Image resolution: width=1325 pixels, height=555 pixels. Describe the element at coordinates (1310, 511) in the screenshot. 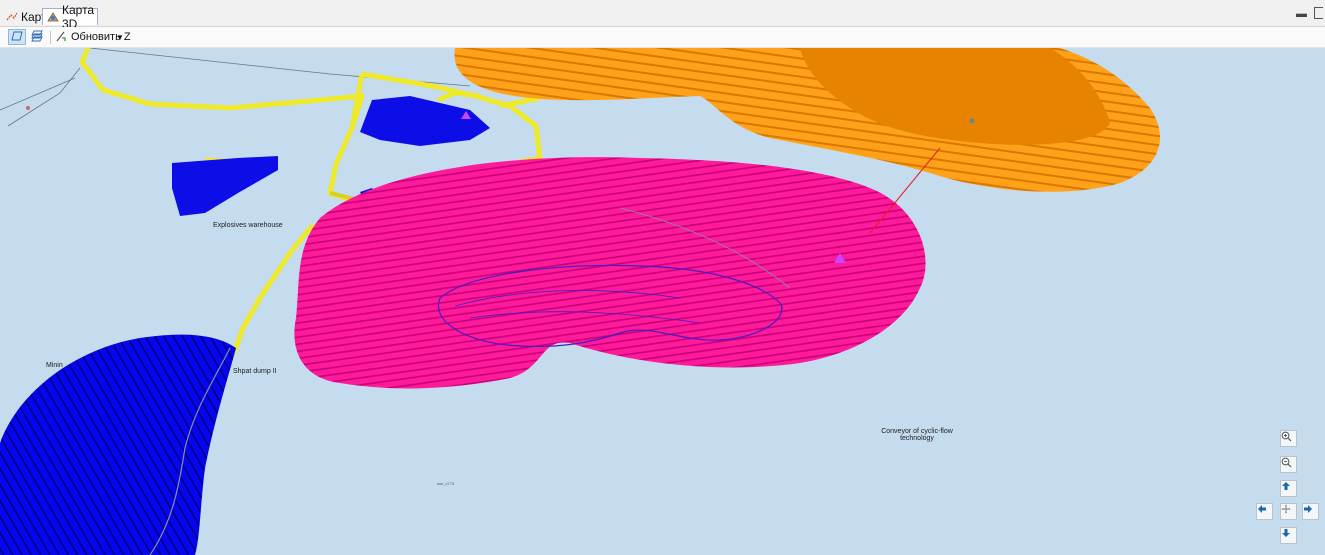

I see `pan-right-button` at that location.